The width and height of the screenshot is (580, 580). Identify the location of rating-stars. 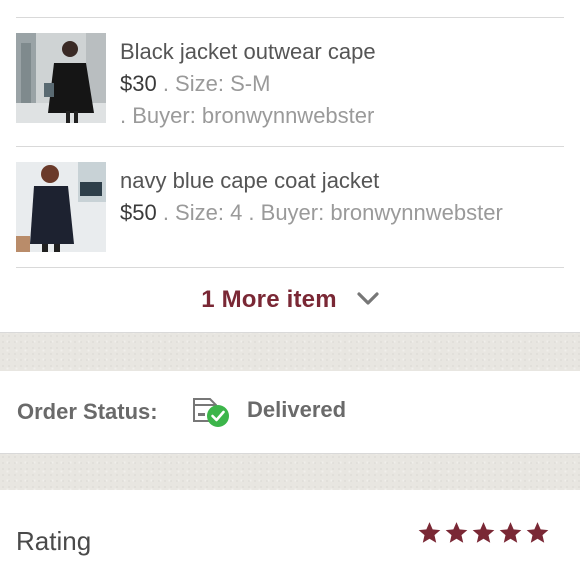
(483, 533).